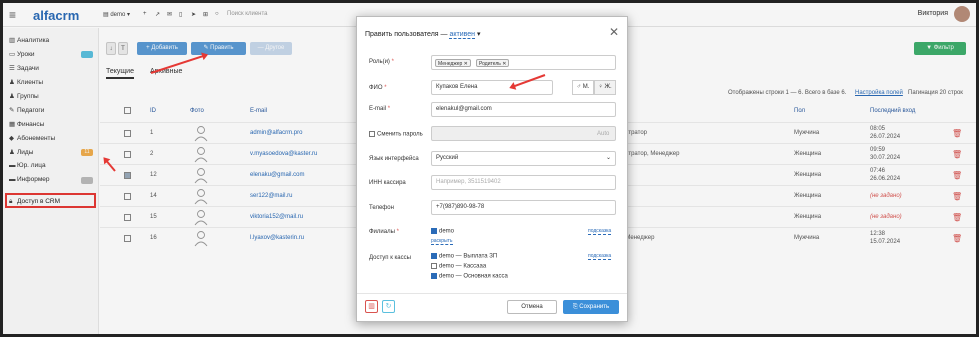  Describe the element at coordinates (614, 32) in the screenshot. I see `close-icon: ✕` at that location.